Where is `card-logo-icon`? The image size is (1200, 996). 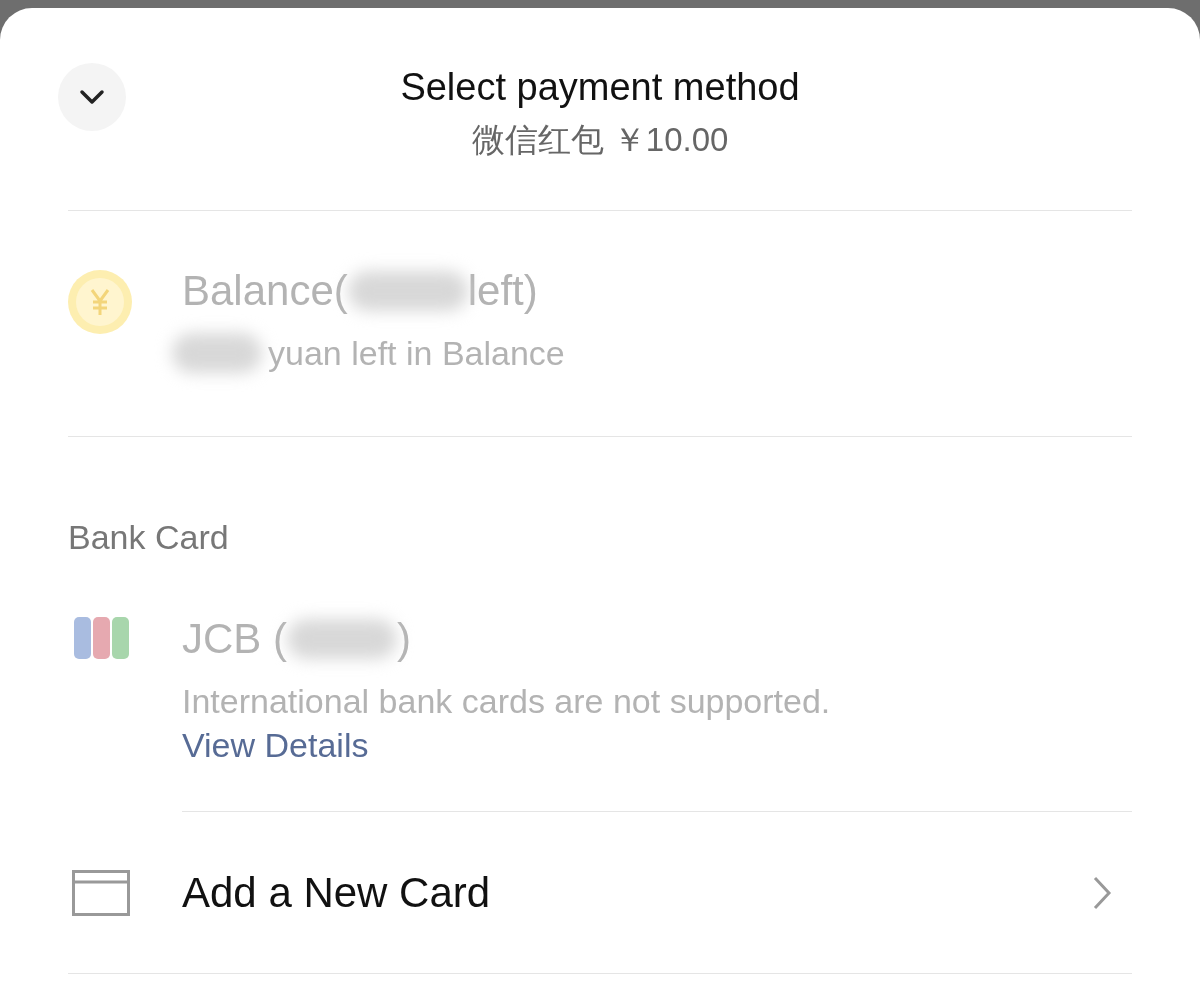
card-logo-icon is located at coordinates (102, 638).